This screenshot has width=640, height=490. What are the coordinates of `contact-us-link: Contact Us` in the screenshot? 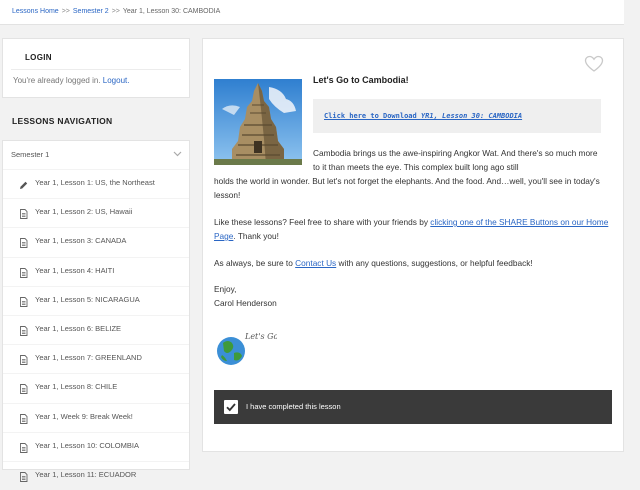 It's located at (315, 263).